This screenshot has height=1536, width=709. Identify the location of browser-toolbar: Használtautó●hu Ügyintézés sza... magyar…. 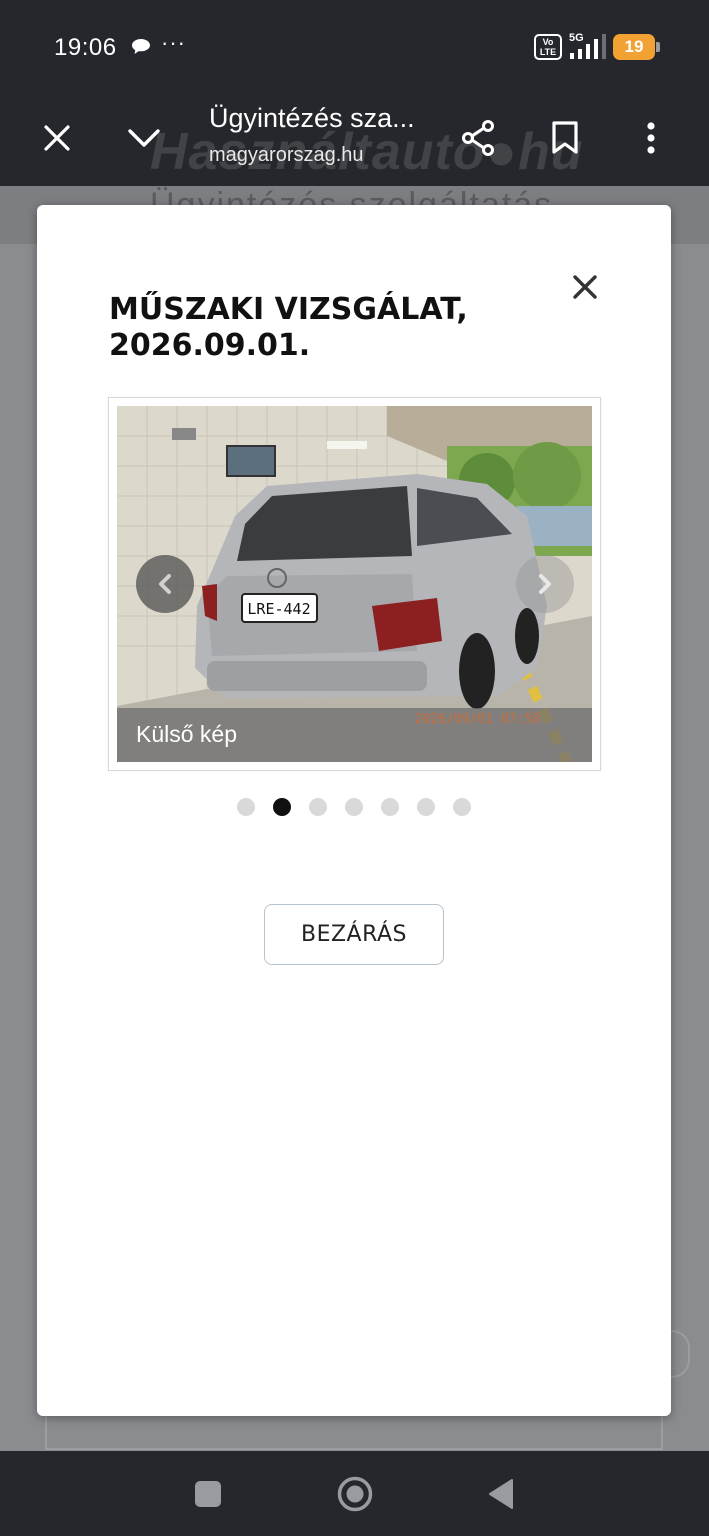
(354, 139).